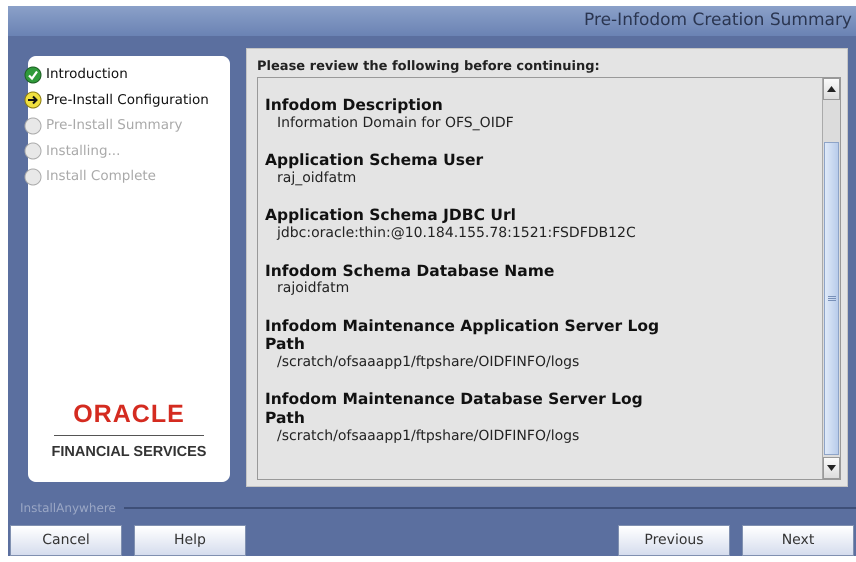 Image resolution: width=856 pixels, height=562 pixels. What do you see at coordinates (313, 289) in the screenshot?
I see `entry-value: rajoidfatm` at bounding box center [313, 289].